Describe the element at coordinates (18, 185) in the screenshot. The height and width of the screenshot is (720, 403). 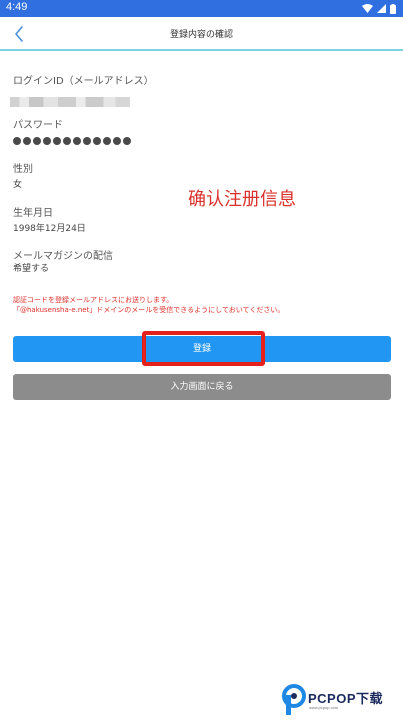
I see `gender-value: 女` at that location.